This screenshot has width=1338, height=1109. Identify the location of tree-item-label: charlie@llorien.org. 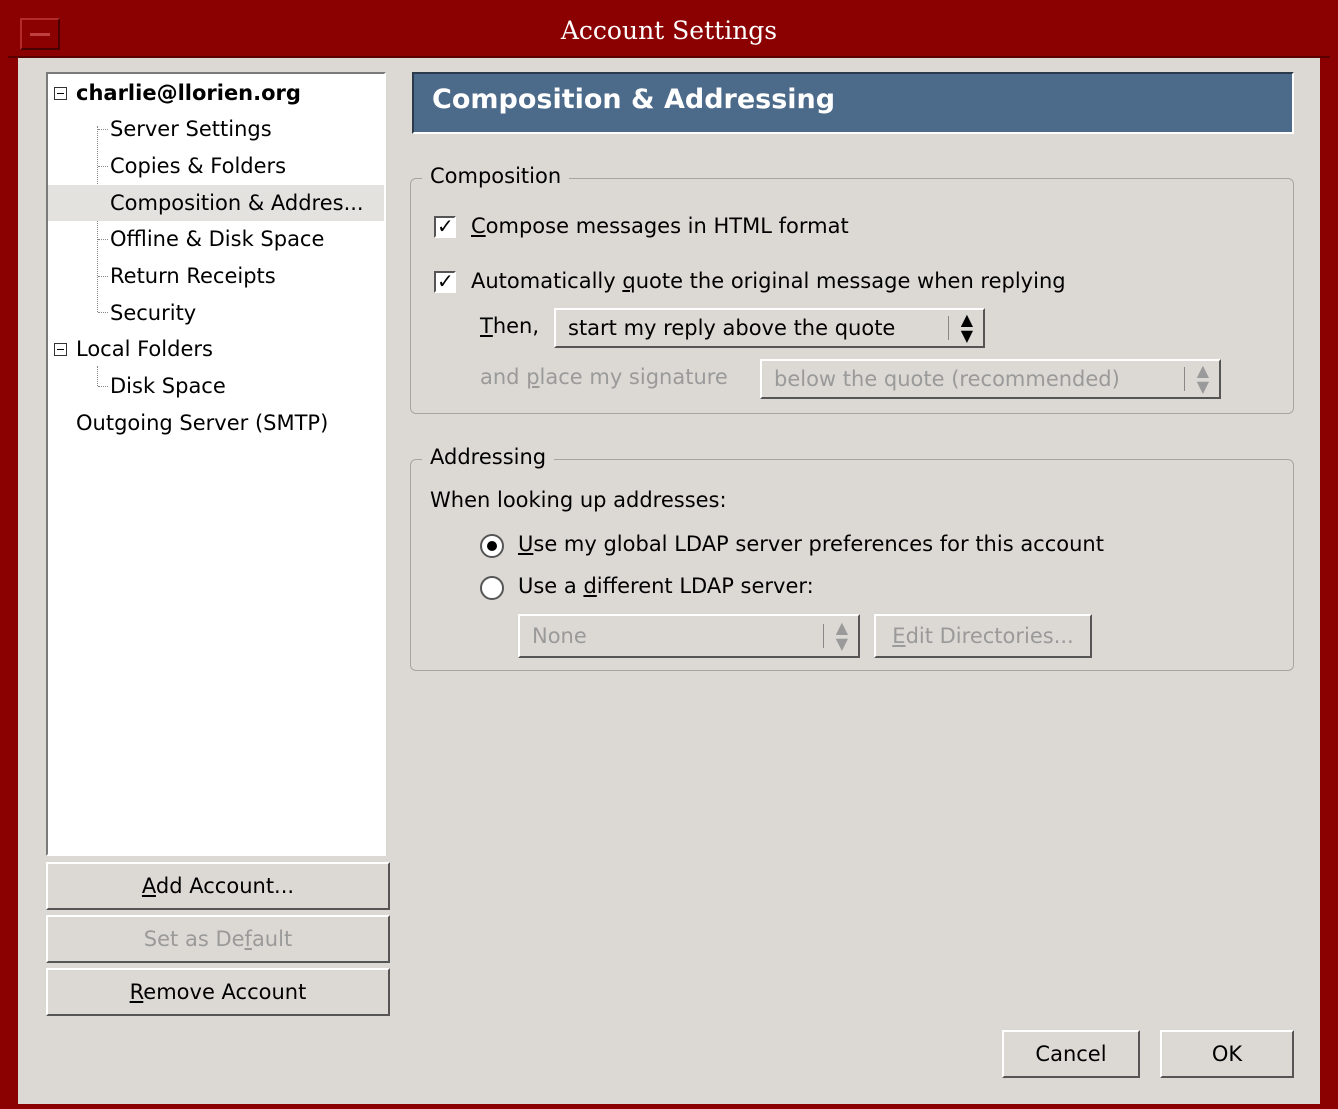
(188, 93).